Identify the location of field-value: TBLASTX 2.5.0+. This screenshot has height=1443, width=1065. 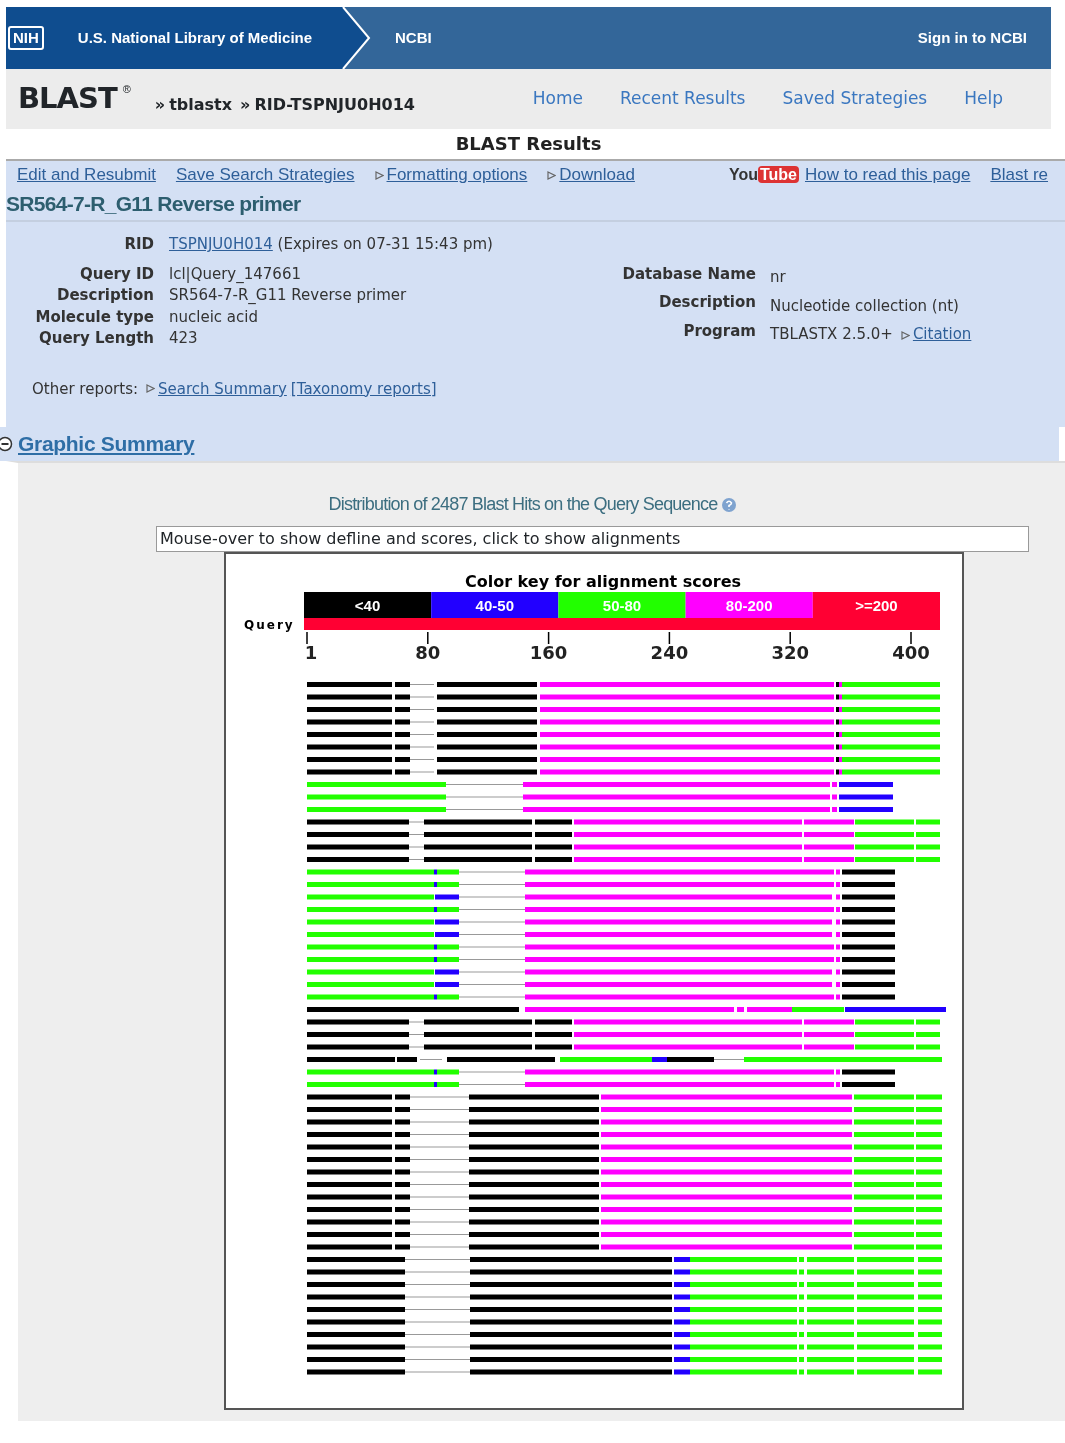
(831, 335).